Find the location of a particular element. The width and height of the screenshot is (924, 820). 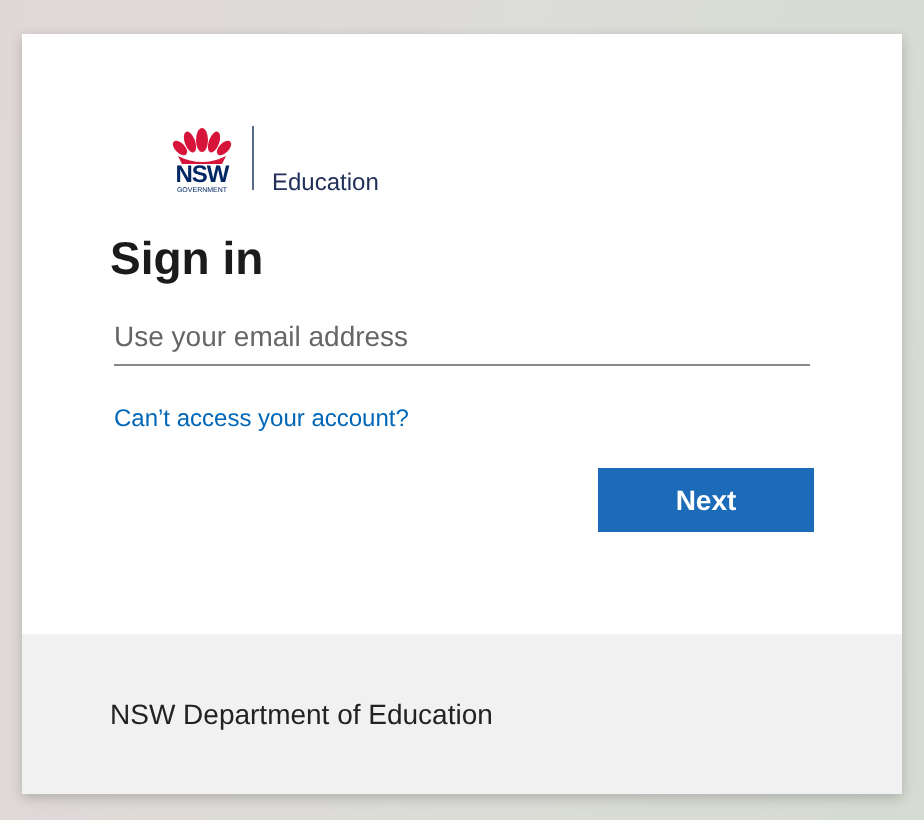

logo-wordmark: NSW is located at coordinates (202, 175).